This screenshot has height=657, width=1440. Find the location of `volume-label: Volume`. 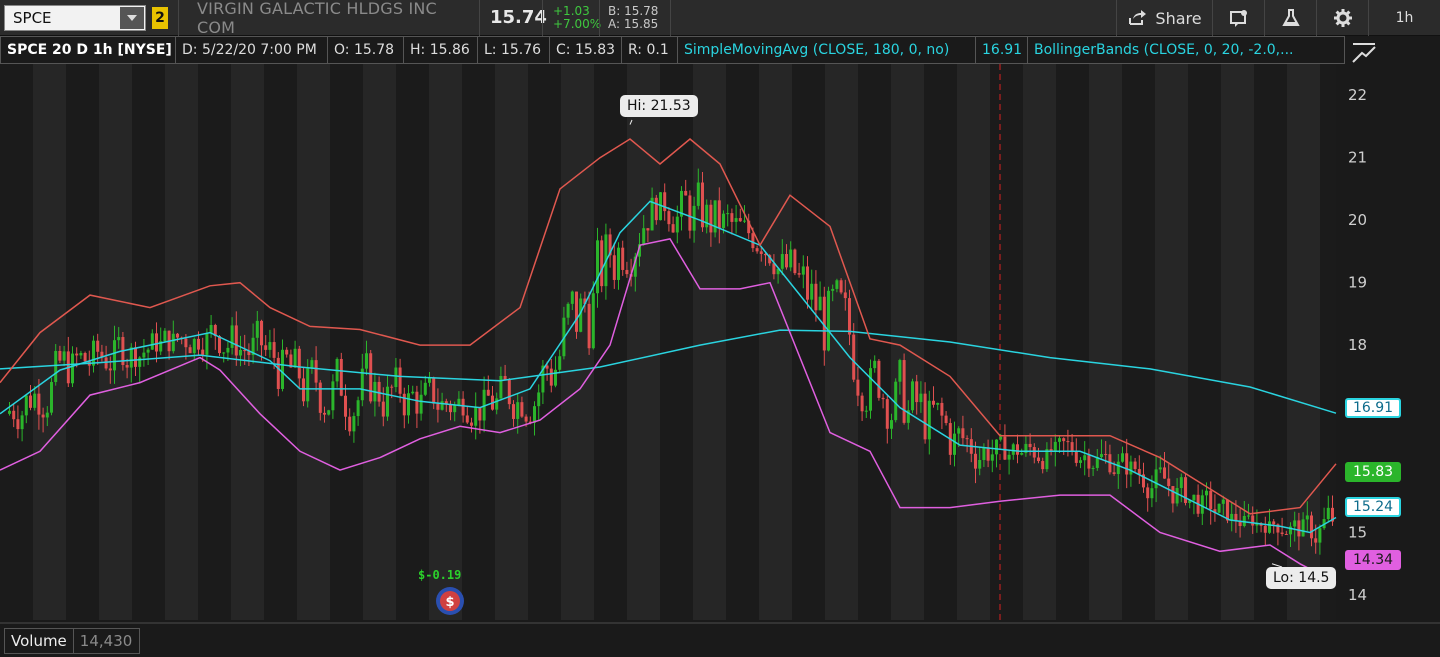

volume-label: Volume is located at coordinates (39, 641).